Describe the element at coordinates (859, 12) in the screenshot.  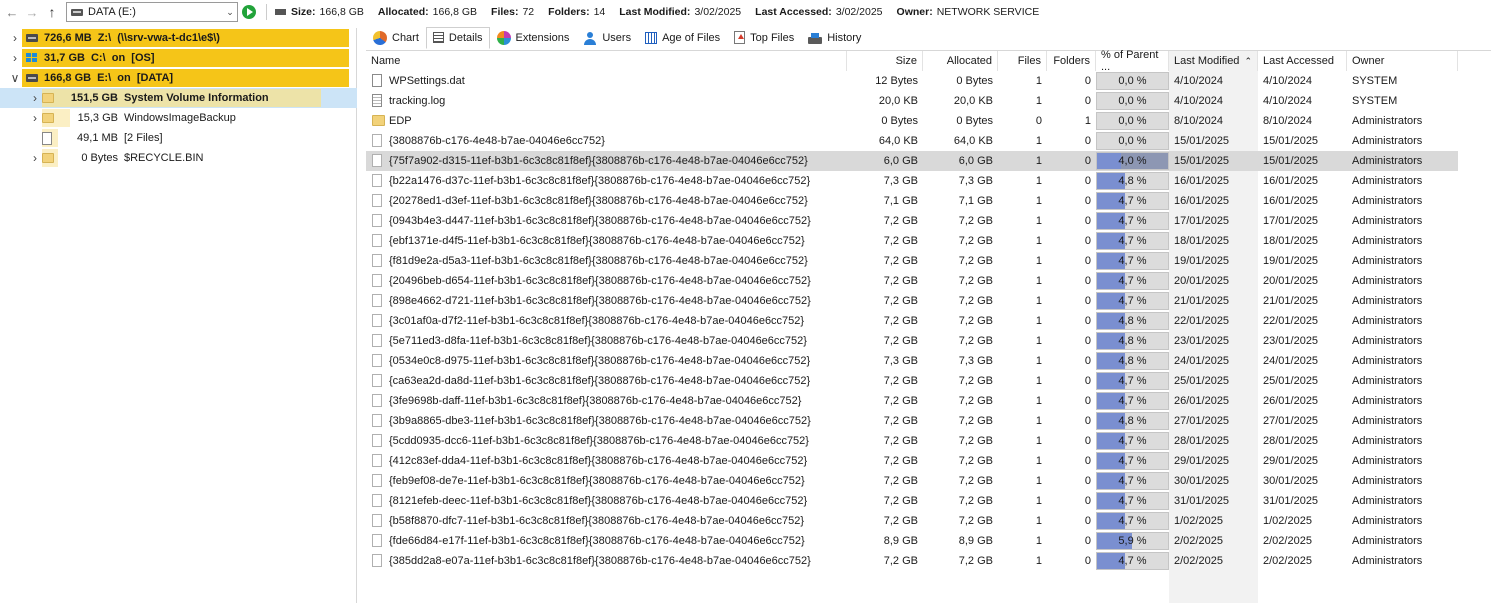
I see `accessed-value: 3/02/2025` at that location.